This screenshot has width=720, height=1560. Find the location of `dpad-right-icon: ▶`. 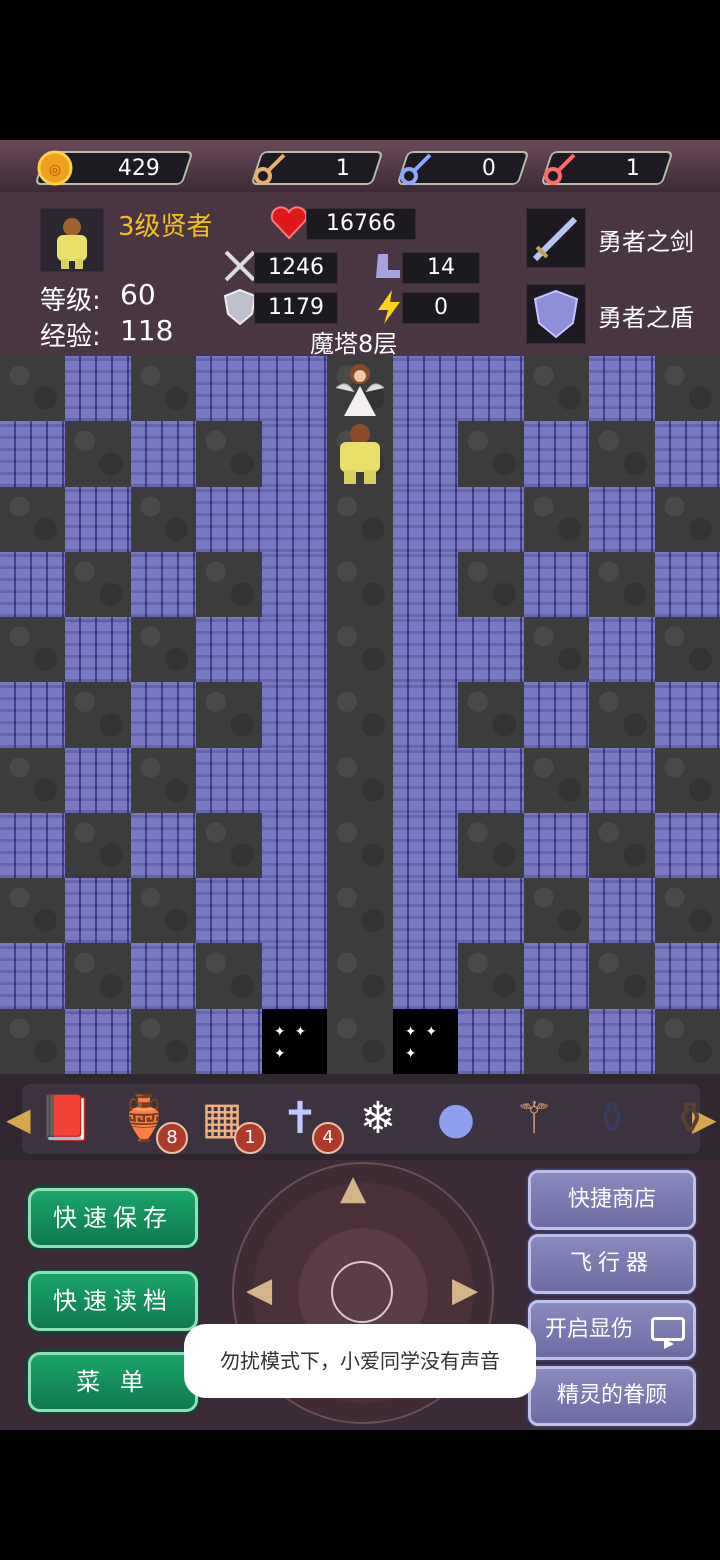

dpad-right-icon: ▶ is located at coordinates (465, 1290).